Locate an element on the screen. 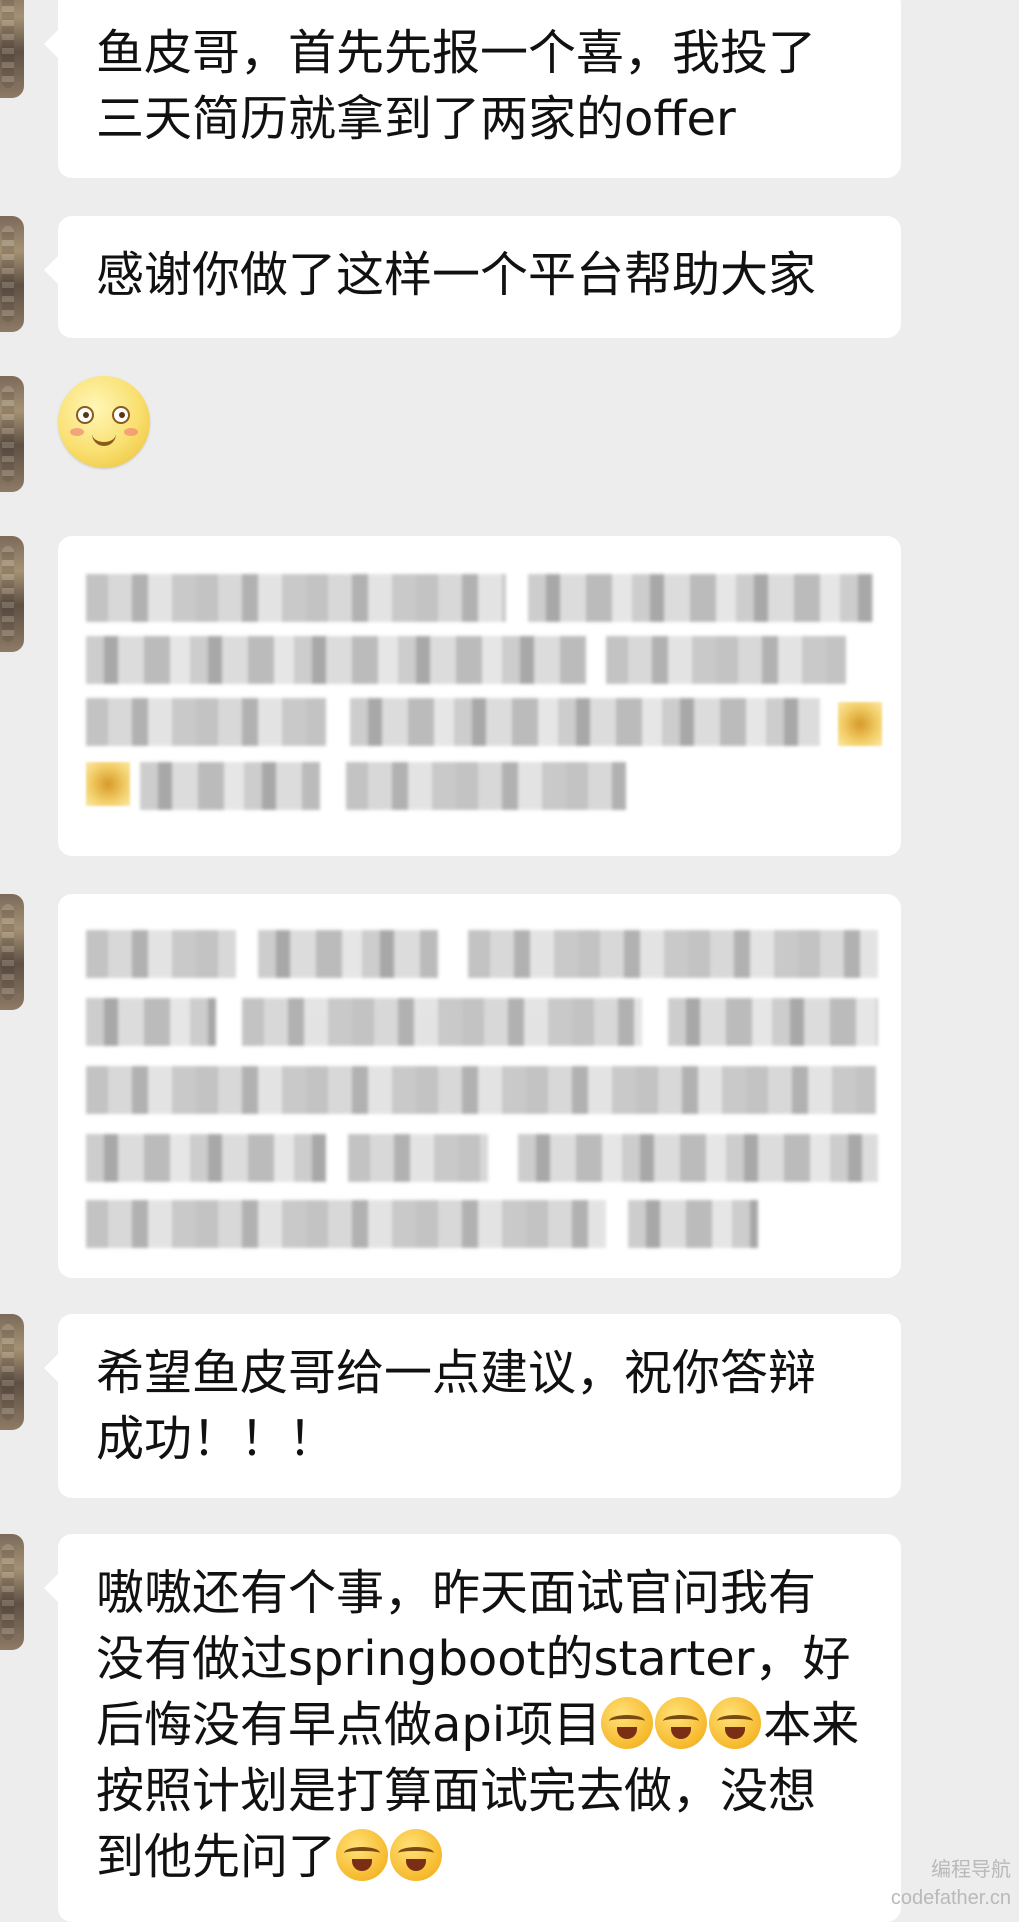 The height and width of the screenshot is (1922, 1019). watermark-line-1: 编程导航 is located at coordinates (971, 1870).